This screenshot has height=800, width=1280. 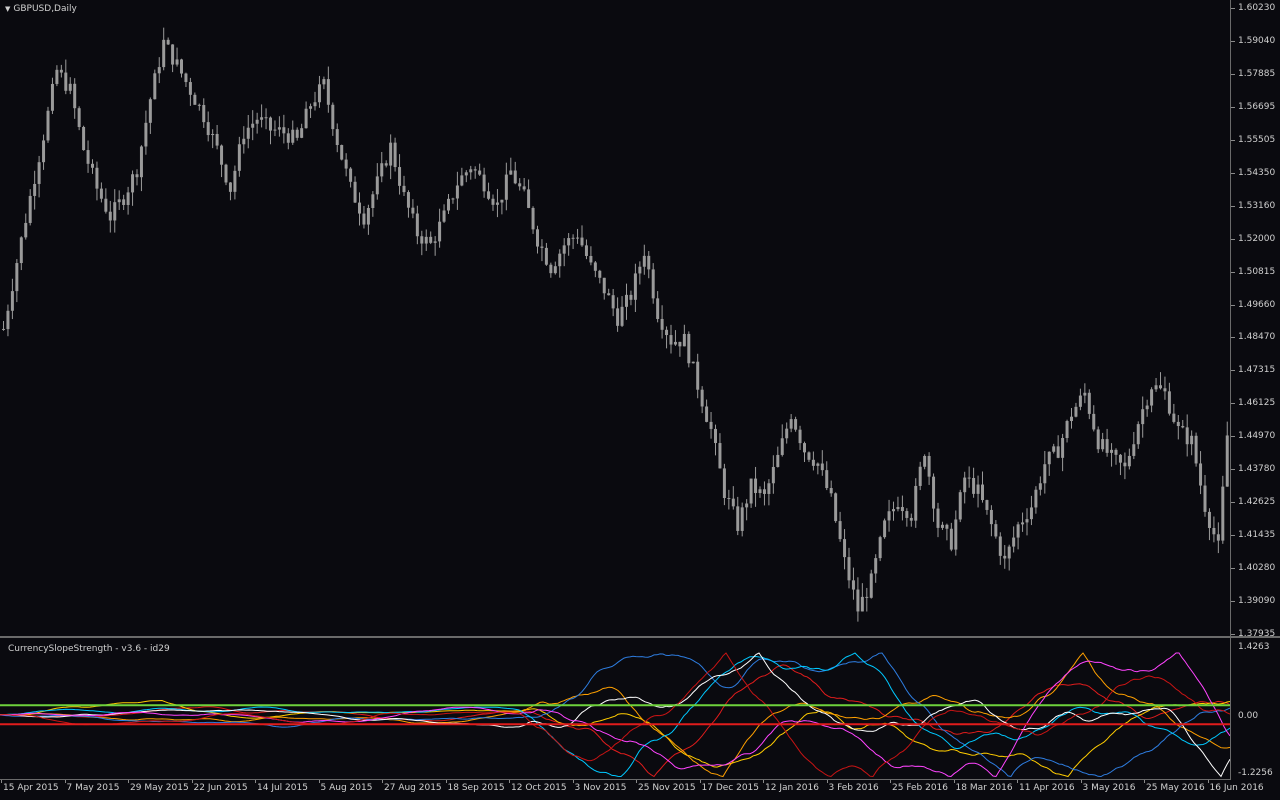 What do you see at coordinates (7, 9) in the screenshot?
I see `dropdown-triangle-icon: ▼` at bounding box center [7, 9].